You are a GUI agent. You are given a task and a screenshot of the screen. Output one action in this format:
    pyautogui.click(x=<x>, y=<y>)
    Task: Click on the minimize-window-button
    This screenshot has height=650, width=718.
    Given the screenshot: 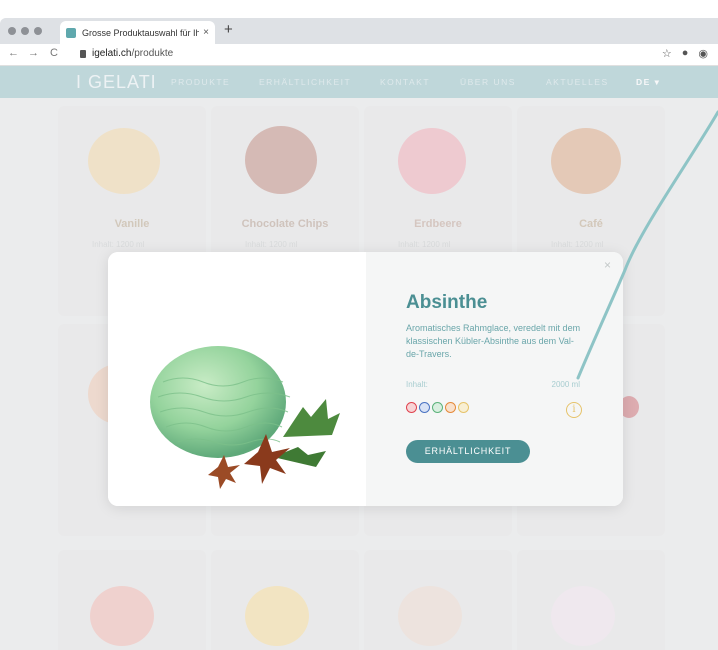 What is the action you would take?
    pyautogui.click(x=25, y=31)
    